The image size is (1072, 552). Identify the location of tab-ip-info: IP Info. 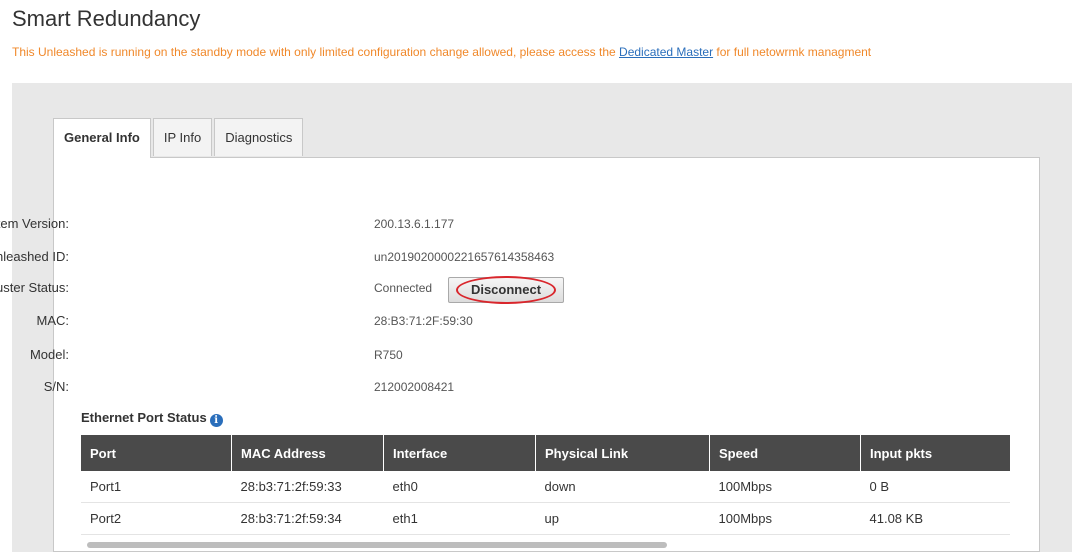
(182, 137).